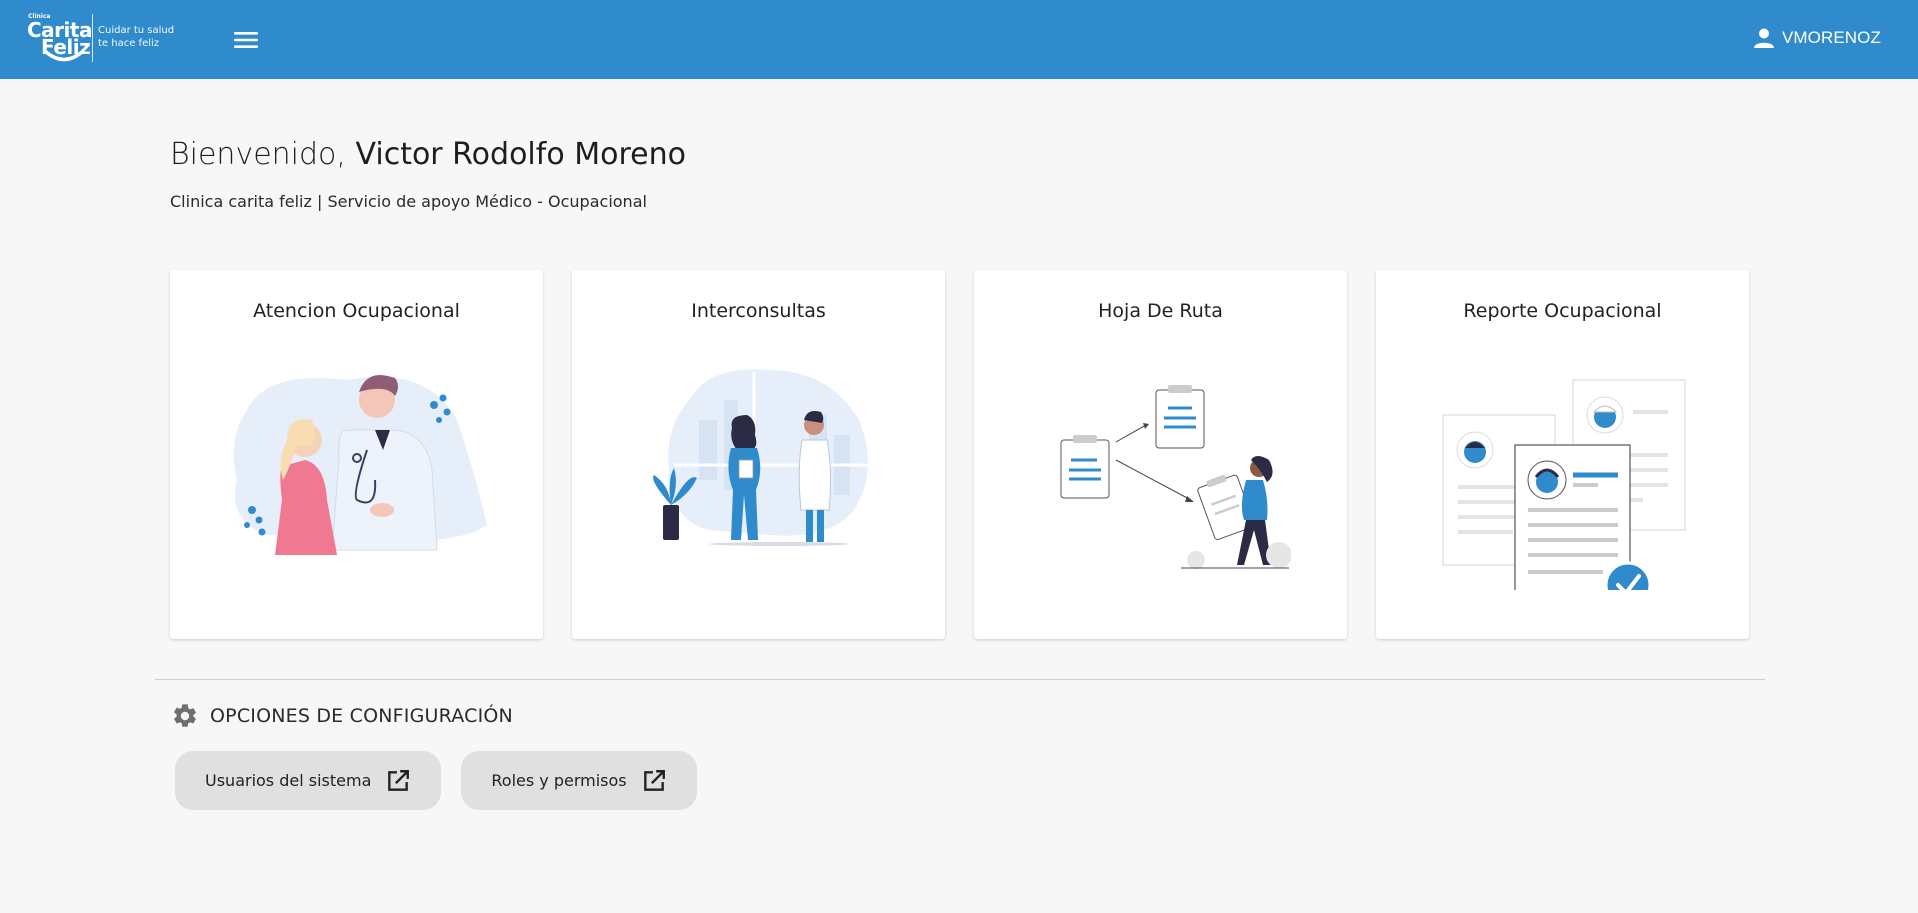  What do you see at coordinates (185, 715) in the screenshot?
I see `gear-icon` at bounding box center [185, 715].